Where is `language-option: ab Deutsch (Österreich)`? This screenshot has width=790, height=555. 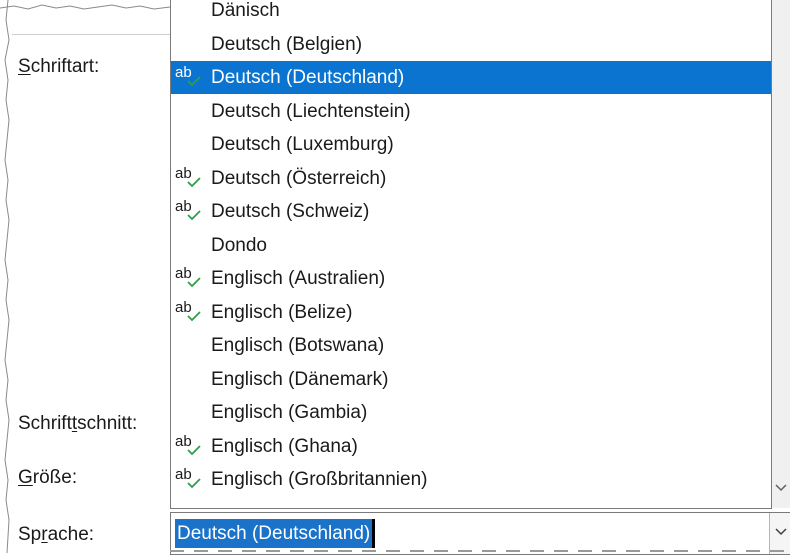
language-option: ab Deutsch (Österreich) is located at coordinates (471, 178).